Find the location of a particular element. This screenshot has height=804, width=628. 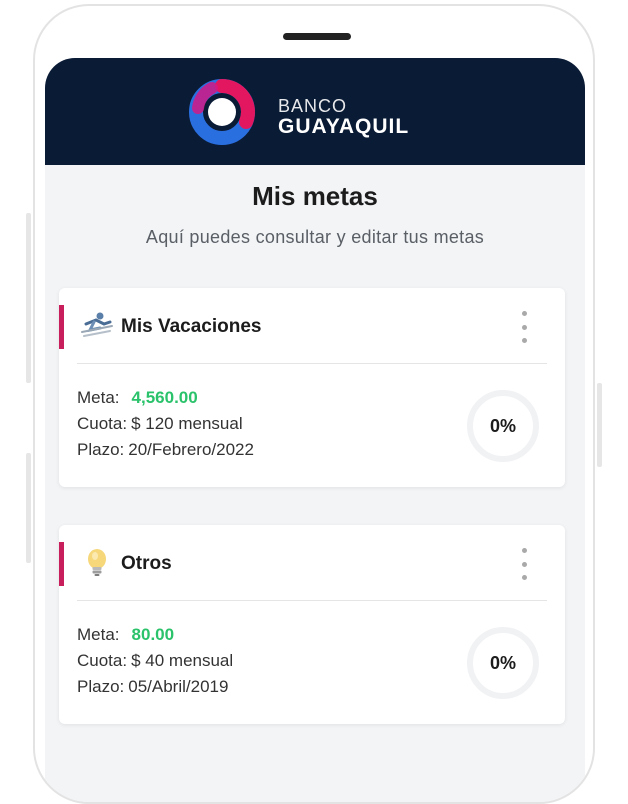

plazo-row: Plazo: 05/Abril/2019 is located at coordinates (155, 687).